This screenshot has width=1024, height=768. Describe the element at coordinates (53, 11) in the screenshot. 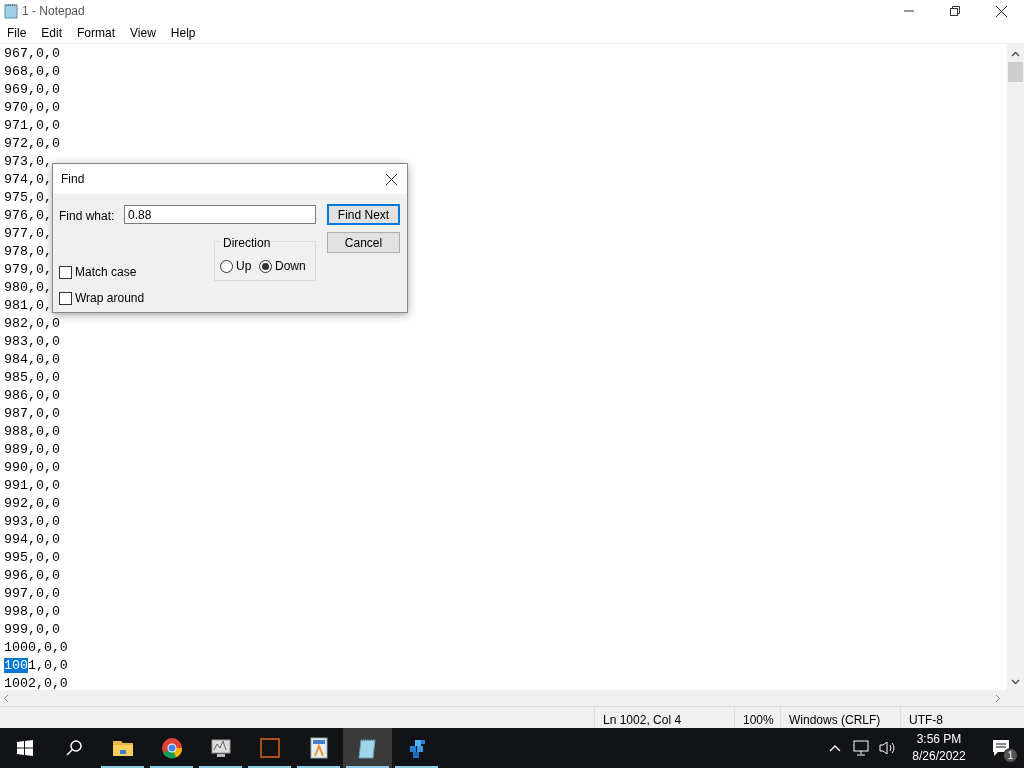

I see `window-title: 1 - Notepad` at that location.